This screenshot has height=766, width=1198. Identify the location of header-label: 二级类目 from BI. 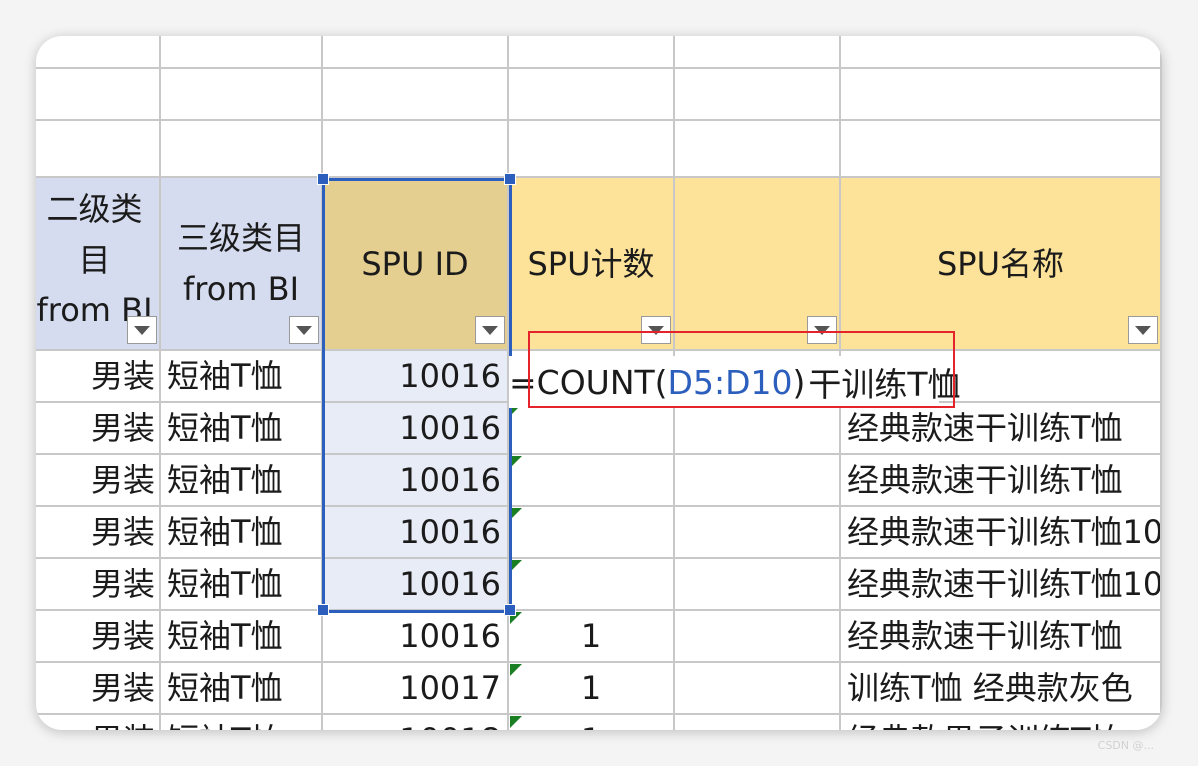
(96, 260).